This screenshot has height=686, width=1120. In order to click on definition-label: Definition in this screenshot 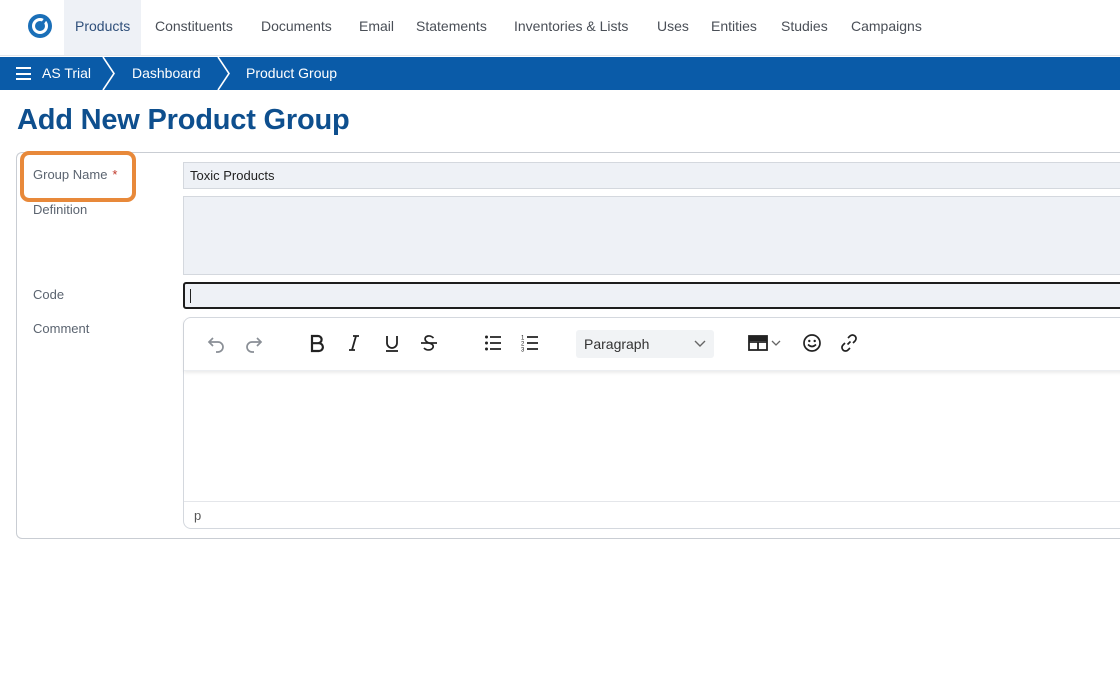, I will do `click(60, 209)`.